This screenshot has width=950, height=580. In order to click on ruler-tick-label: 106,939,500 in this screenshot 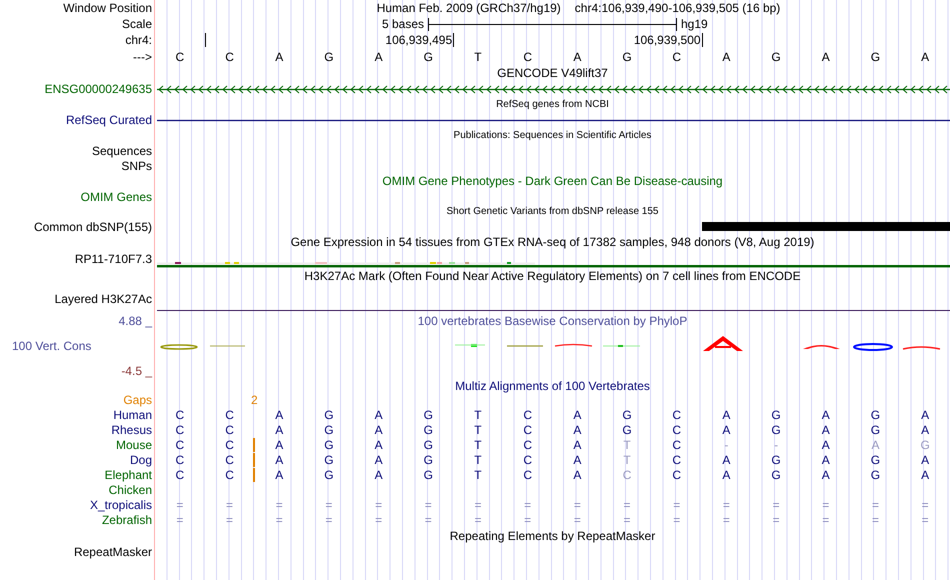, I will do `click(668, 40)`.